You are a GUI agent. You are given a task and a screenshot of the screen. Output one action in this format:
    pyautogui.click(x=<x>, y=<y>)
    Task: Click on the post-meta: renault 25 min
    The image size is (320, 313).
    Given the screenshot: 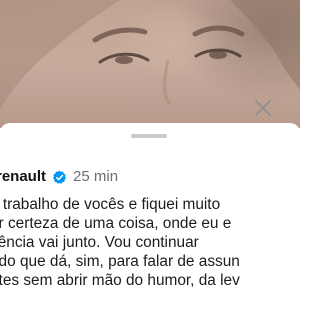 What is the action you would take?
    pyautogui.click(x=59, y=177)
    